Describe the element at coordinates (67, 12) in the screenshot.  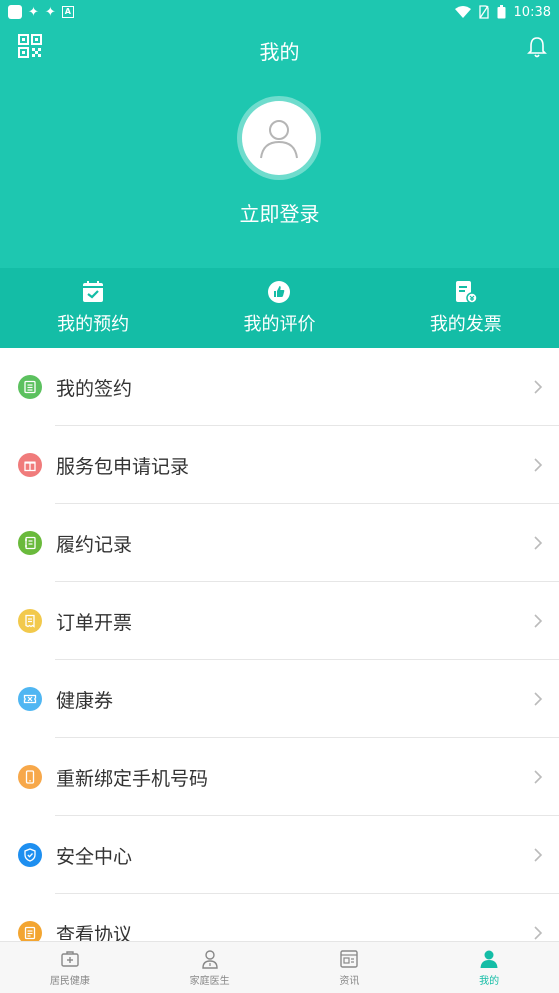
I see `a-badge-icon: A` at that location.